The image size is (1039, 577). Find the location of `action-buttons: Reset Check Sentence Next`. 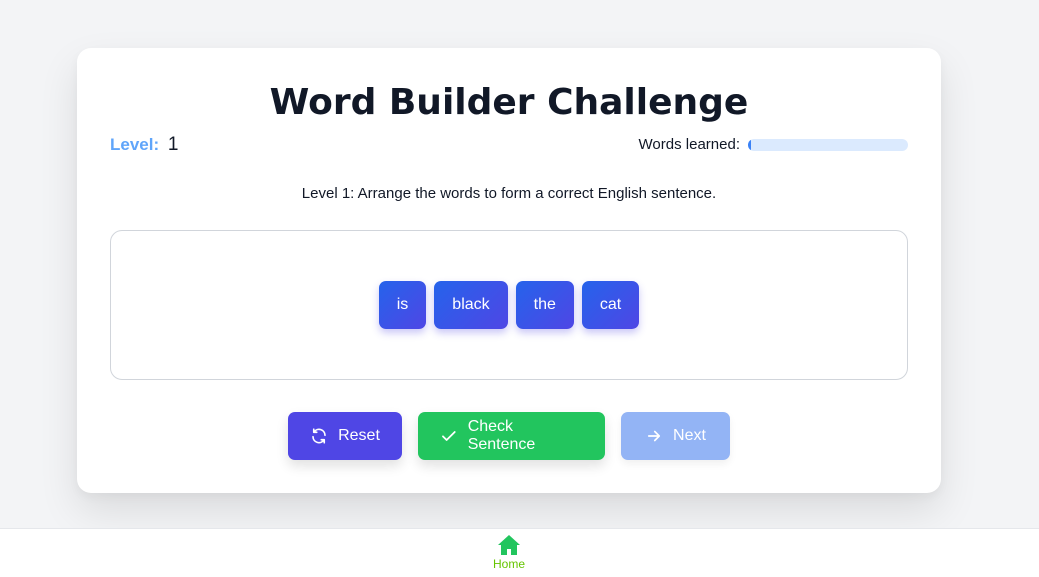

action-buttons: Reset Check Sentence Next is located at coordinates (509, 436).